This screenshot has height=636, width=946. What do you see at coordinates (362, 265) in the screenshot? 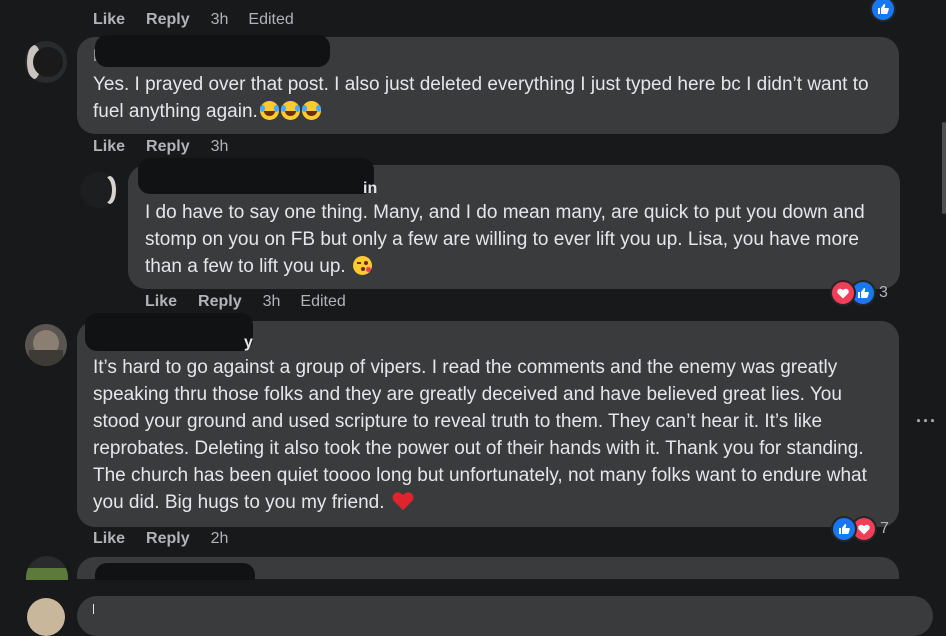
I see `kissing-face-emoji` at bounding box center [362, 265].